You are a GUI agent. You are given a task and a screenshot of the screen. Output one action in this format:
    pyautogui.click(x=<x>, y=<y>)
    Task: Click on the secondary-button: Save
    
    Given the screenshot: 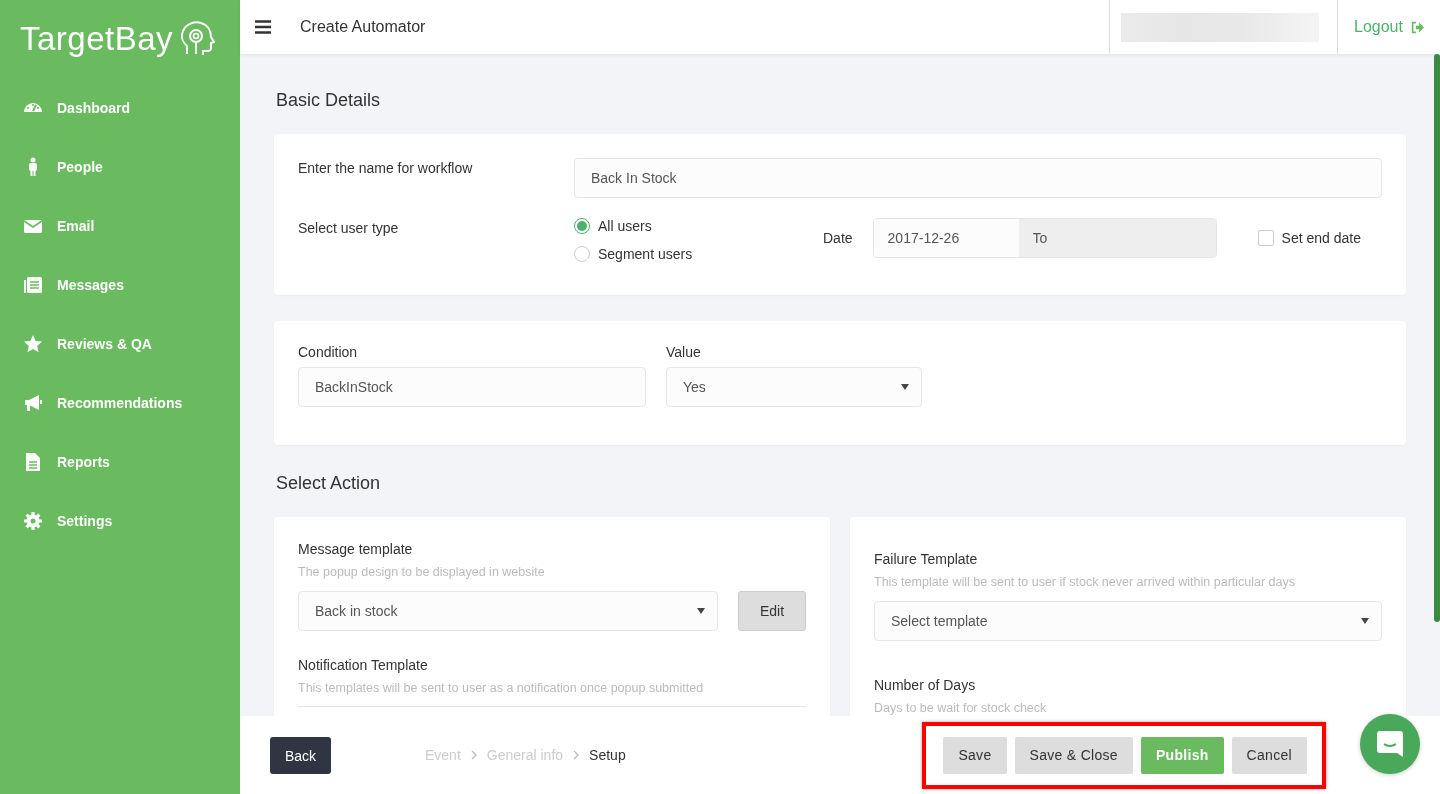 What is the action you would take?
    pyautogui.click(x=975, y=755)
    